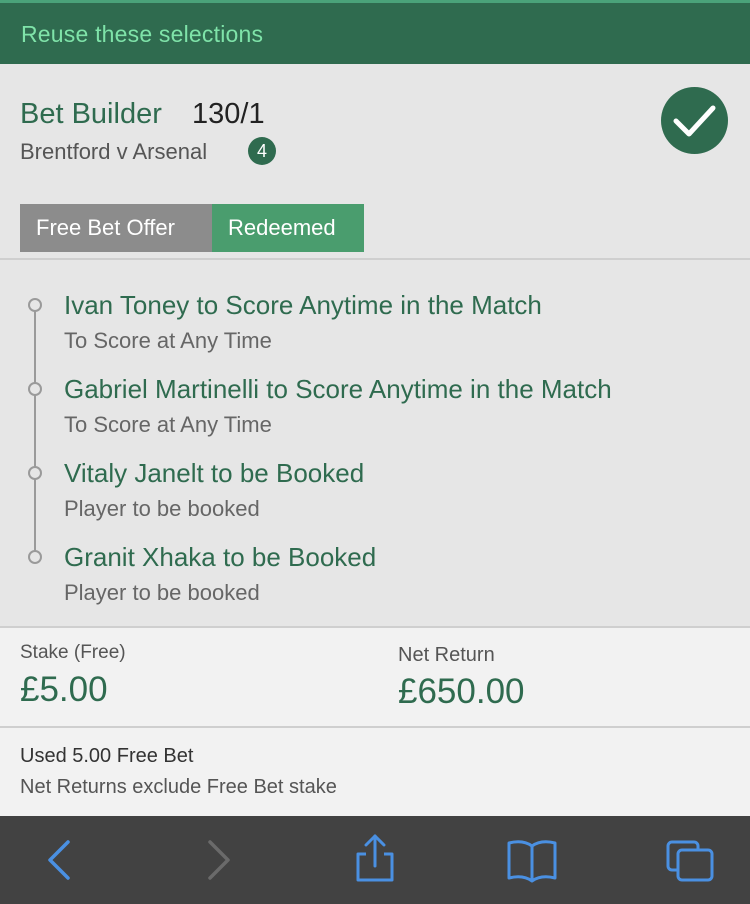 Image resolution: width=750 pixels, height=904 pixels. What do you see at coordinates (73, 652) in the screenshot?
I see `stake-label: Stake (Free)` at bounding box center [73, 652].